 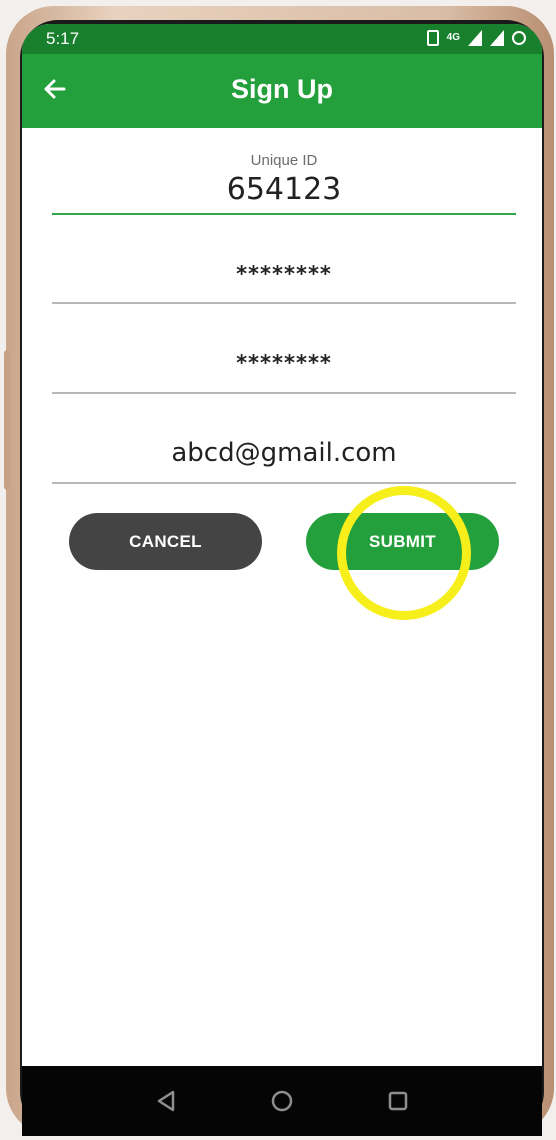 What do you see at coordinates (7, 420) in the screenshot?
I see `phone-side-button` at bounding box center [7, 420].